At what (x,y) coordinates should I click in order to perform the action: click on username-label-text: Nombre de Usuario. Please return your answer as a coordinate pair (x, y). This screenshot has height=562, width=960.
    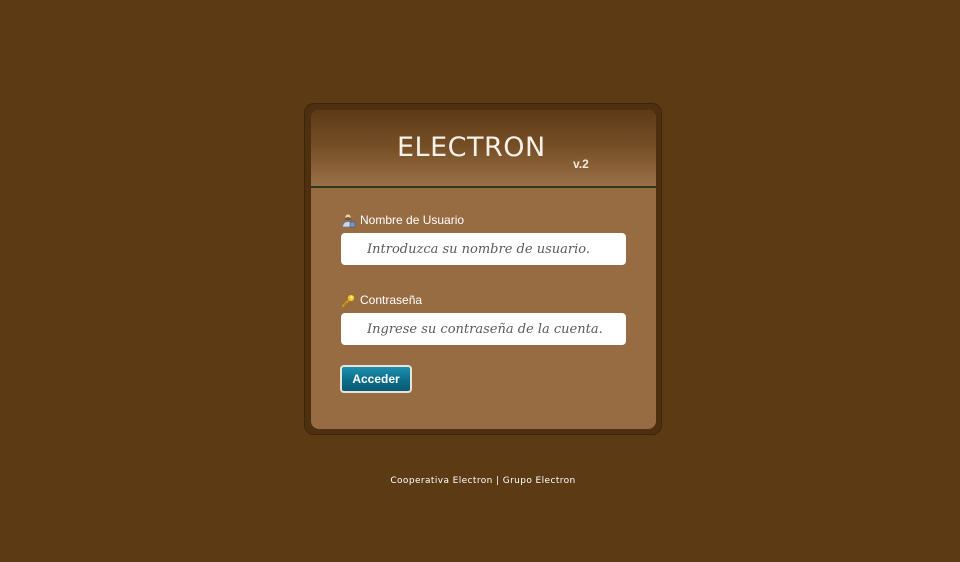
    Looking at the image, I should click on (412, 220).